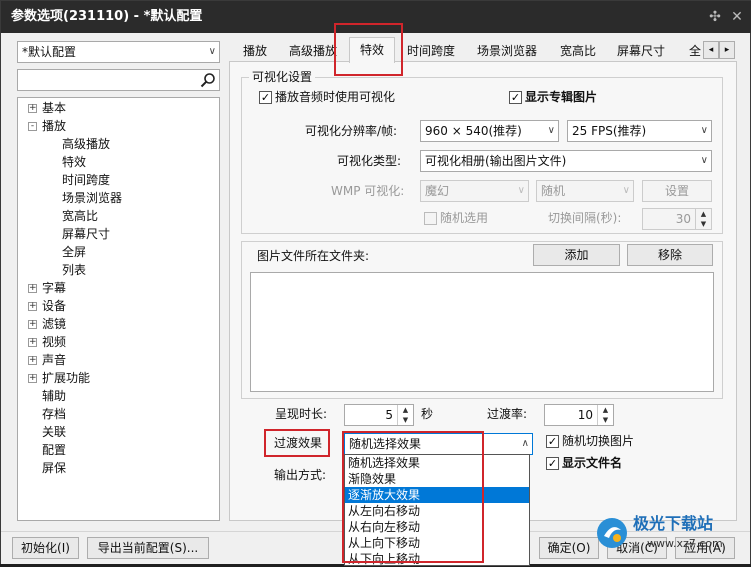 This screenshot has width=751, height=567. What do you see at coordinates (107, 16) in the screenshot?
I see `window-title: 参数选项(231110) - *默认配置` at bounding box center [107, 16].